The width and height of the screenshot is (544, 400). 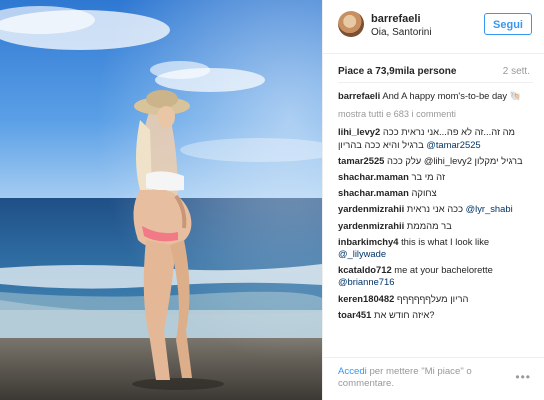 I want to click on comment-mention: @lyr_shabi, so click(x=489, y=208).